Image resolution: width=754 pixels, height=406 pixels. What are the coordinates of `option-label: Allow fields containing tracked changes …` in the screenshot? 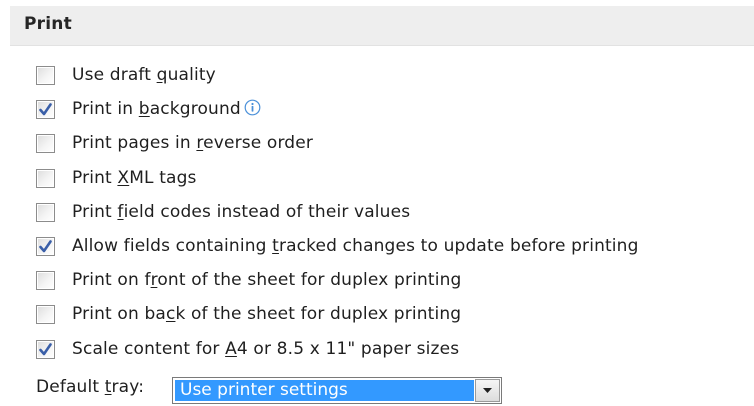 It's located at (355, 245).